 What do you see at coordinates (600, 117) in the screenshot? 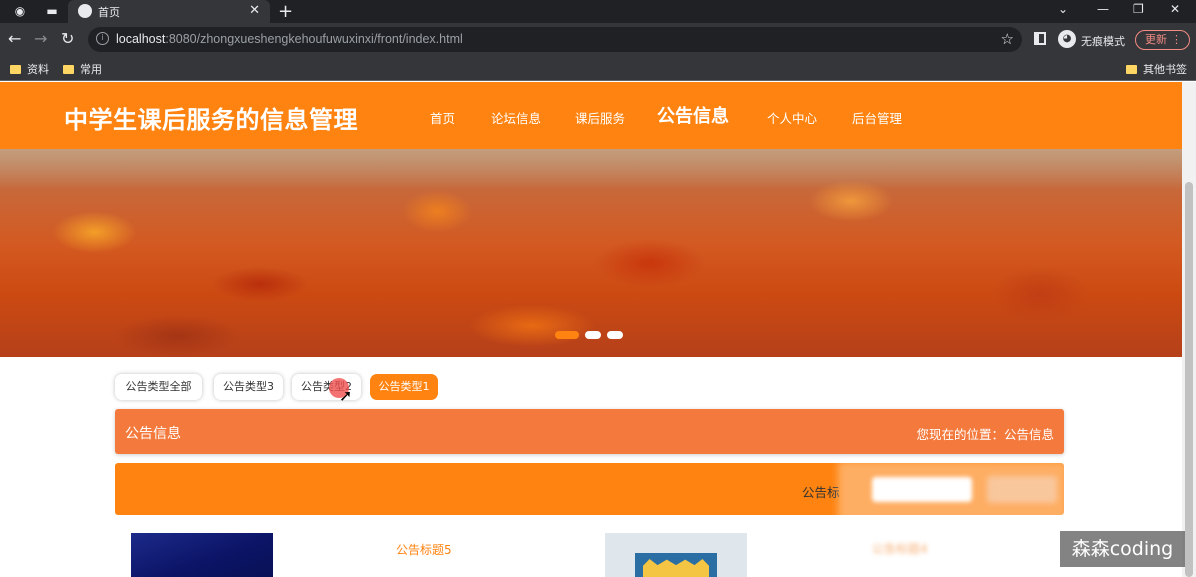
I see `nav-after-school-service: 课后服务` at bounding box center [600, 117].